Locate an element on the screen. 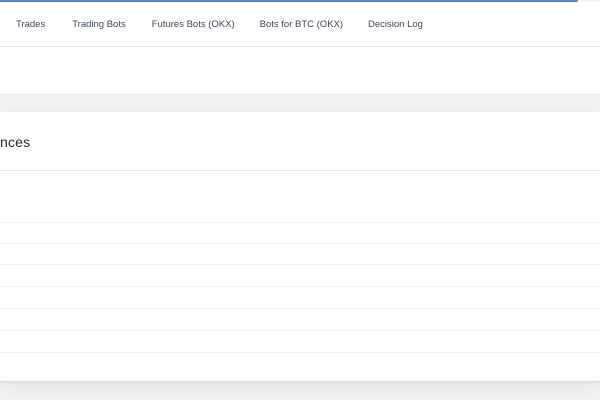 The height and width of the screenshot is (400, 600). nav-tab-bots-for-btc-okx: Bots for BTC (OKX) is located at coordinates (301, 24).